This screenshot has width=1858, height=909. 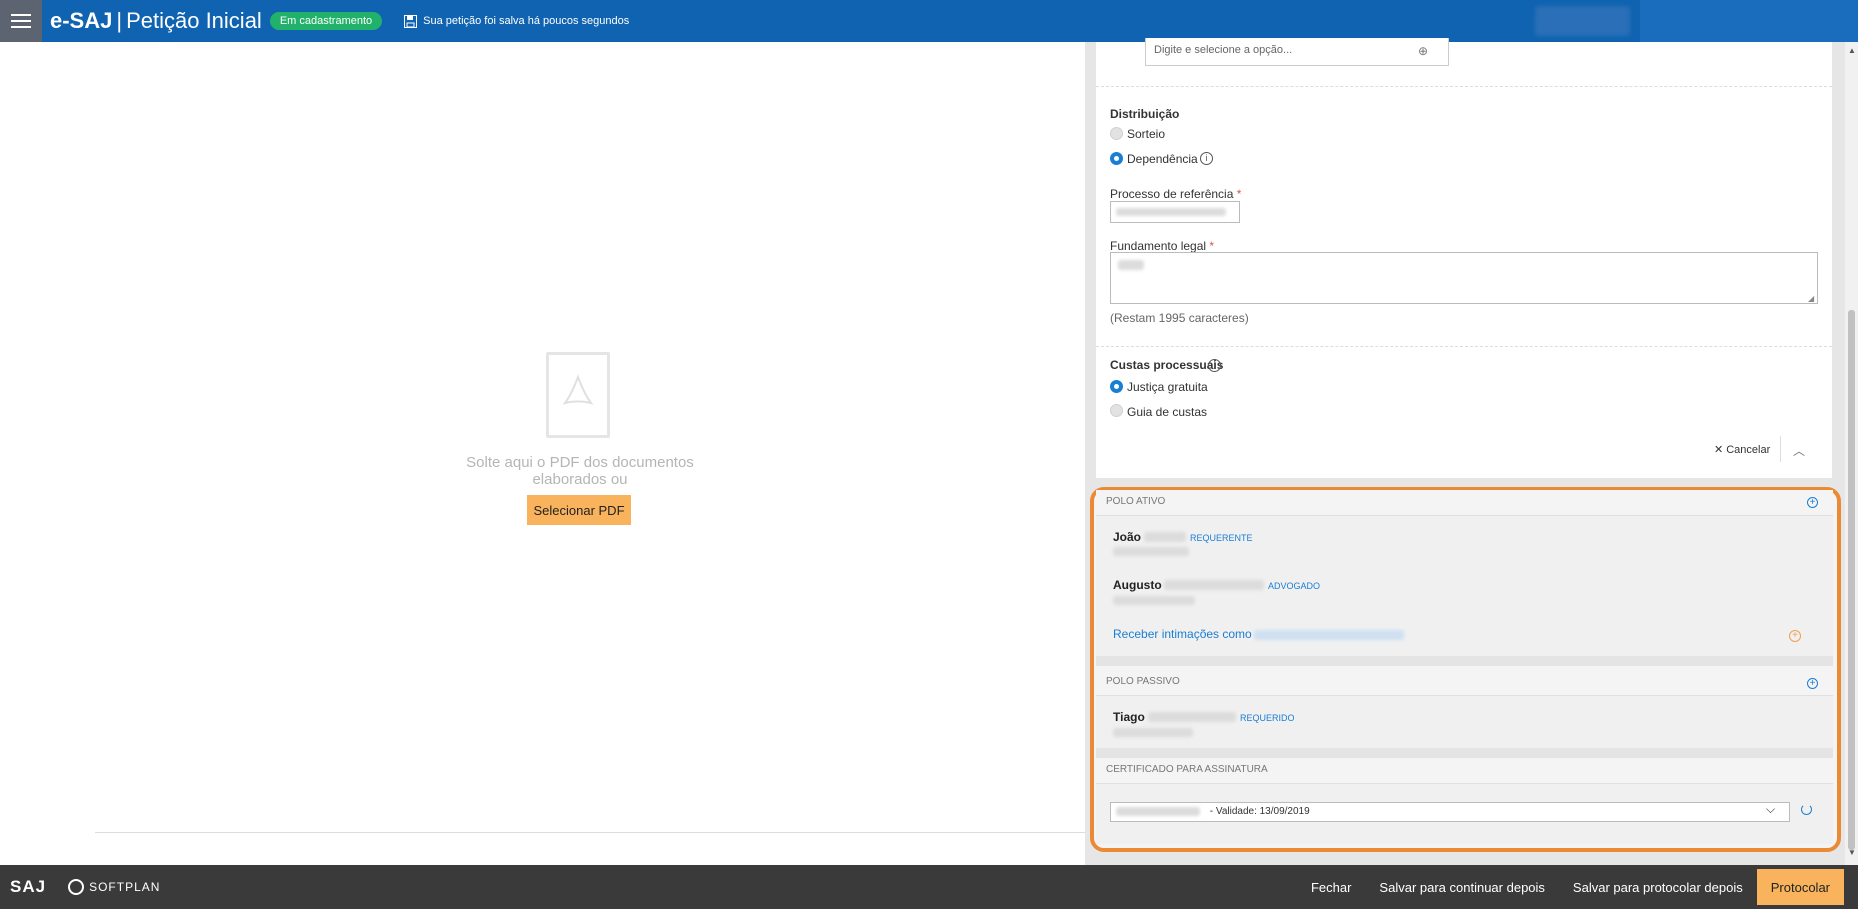 What do you see at coordinates (76, 887) in the screenshot?
I see `softplan-mark-icon` at bounding box center [76, 887].